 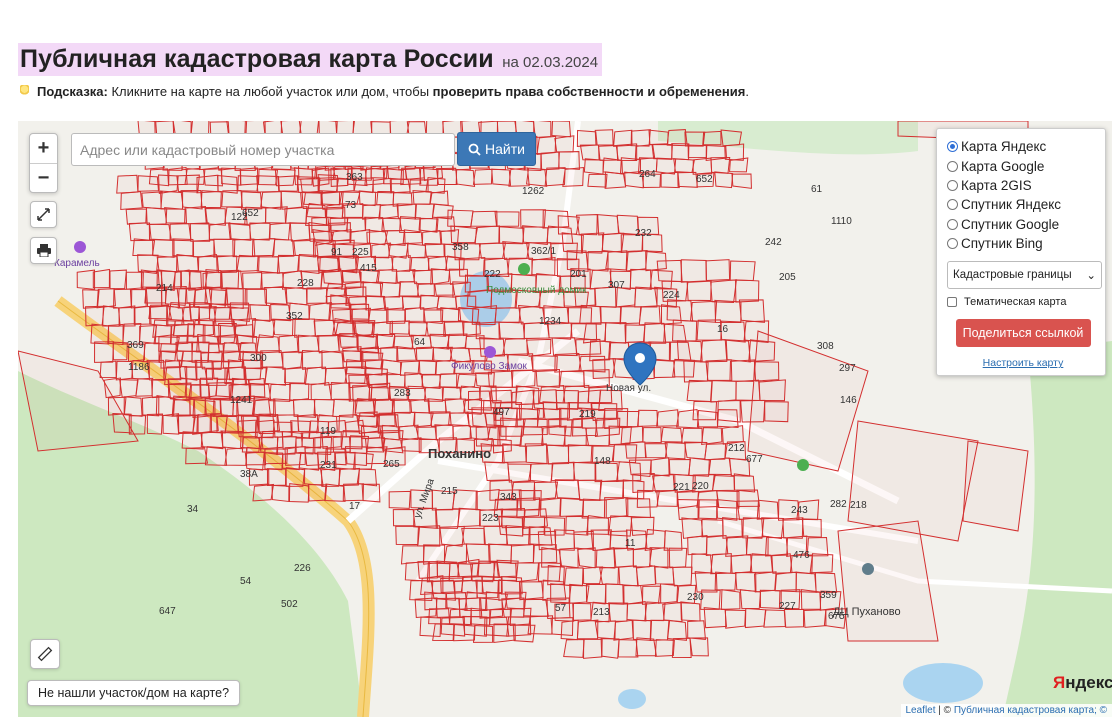 What do you see at coordinates (1023, 333) in the screenshot?
I see `share-link-button: Поделиться ссылкой` at bounding box center [1023, 333].